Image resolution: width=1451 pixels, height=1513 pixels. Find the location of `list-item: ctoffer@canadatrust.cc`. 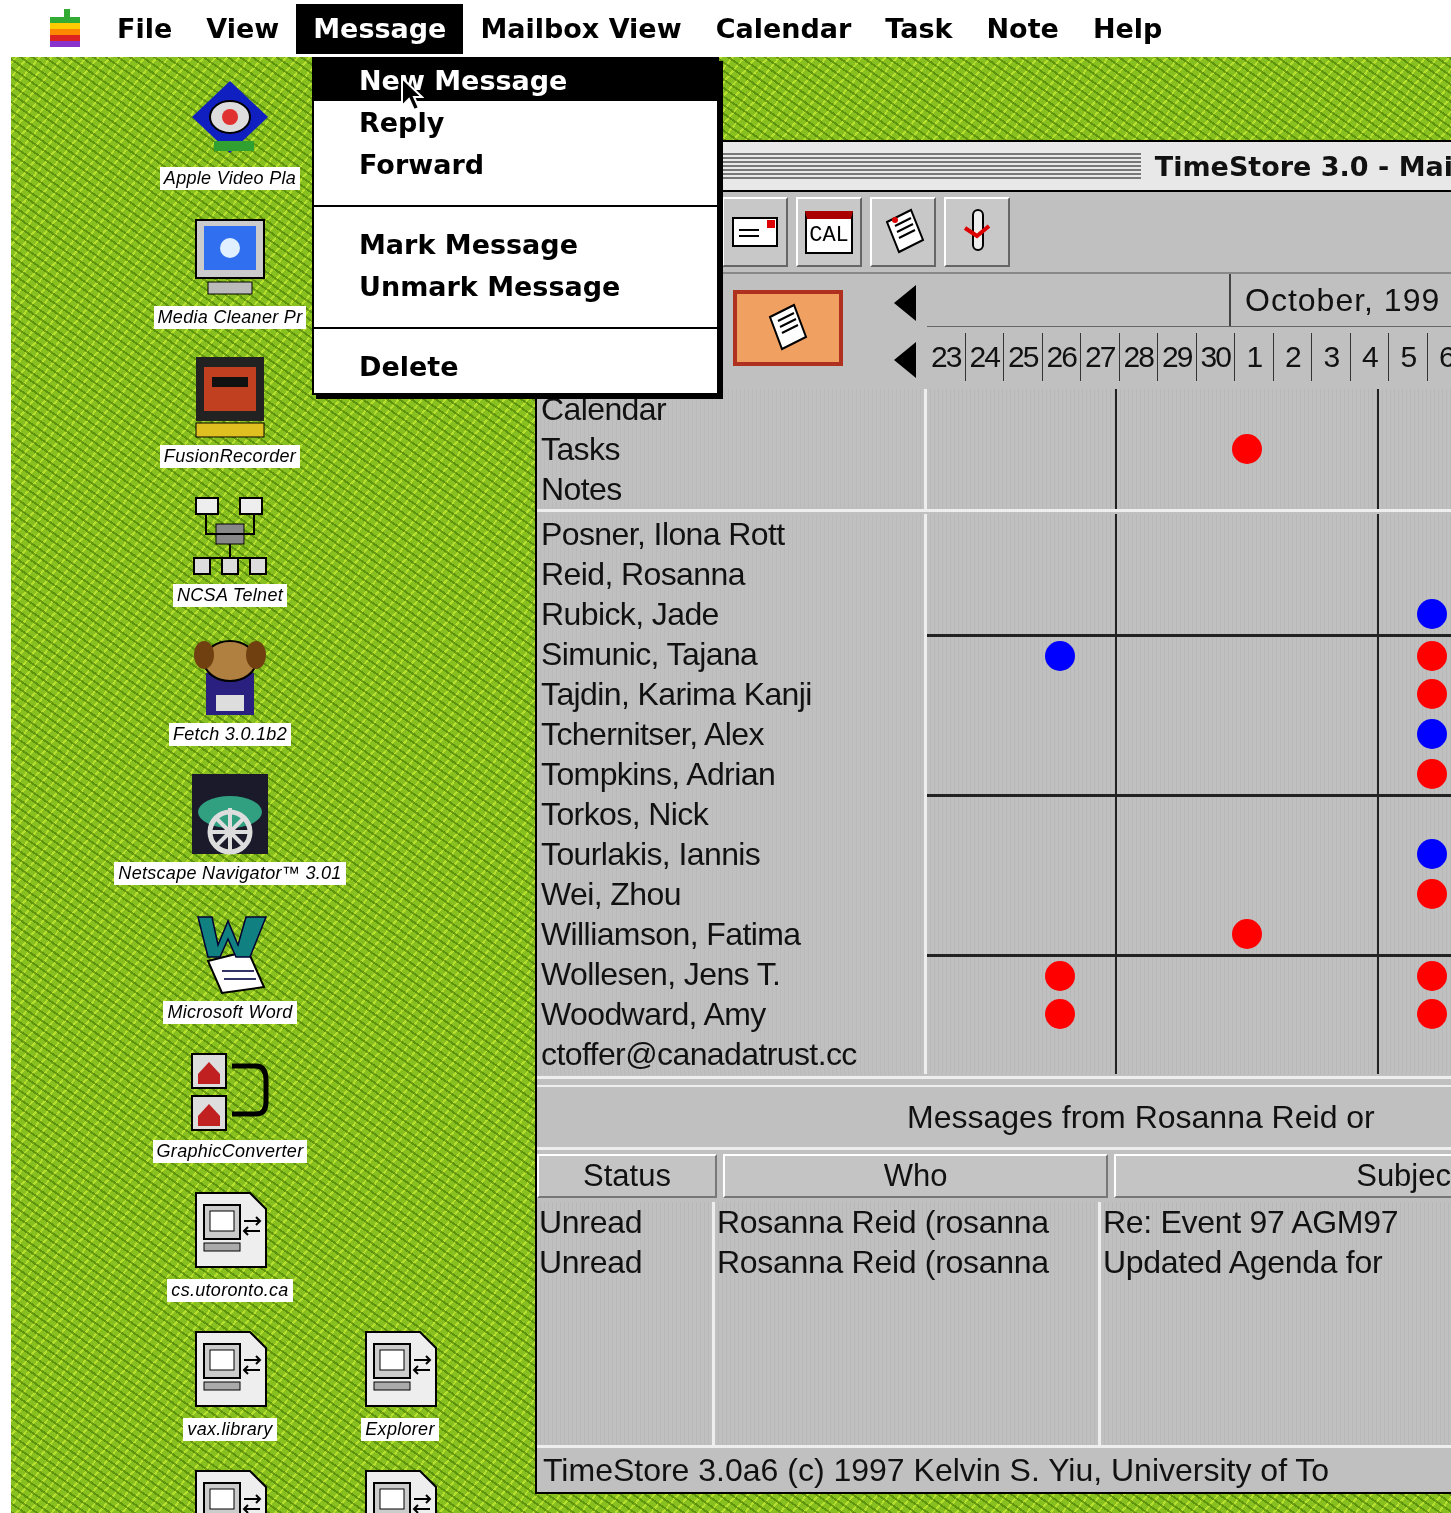

list-item: ctoffer@canadatrust.cc is located at coordinates (732, 1054).